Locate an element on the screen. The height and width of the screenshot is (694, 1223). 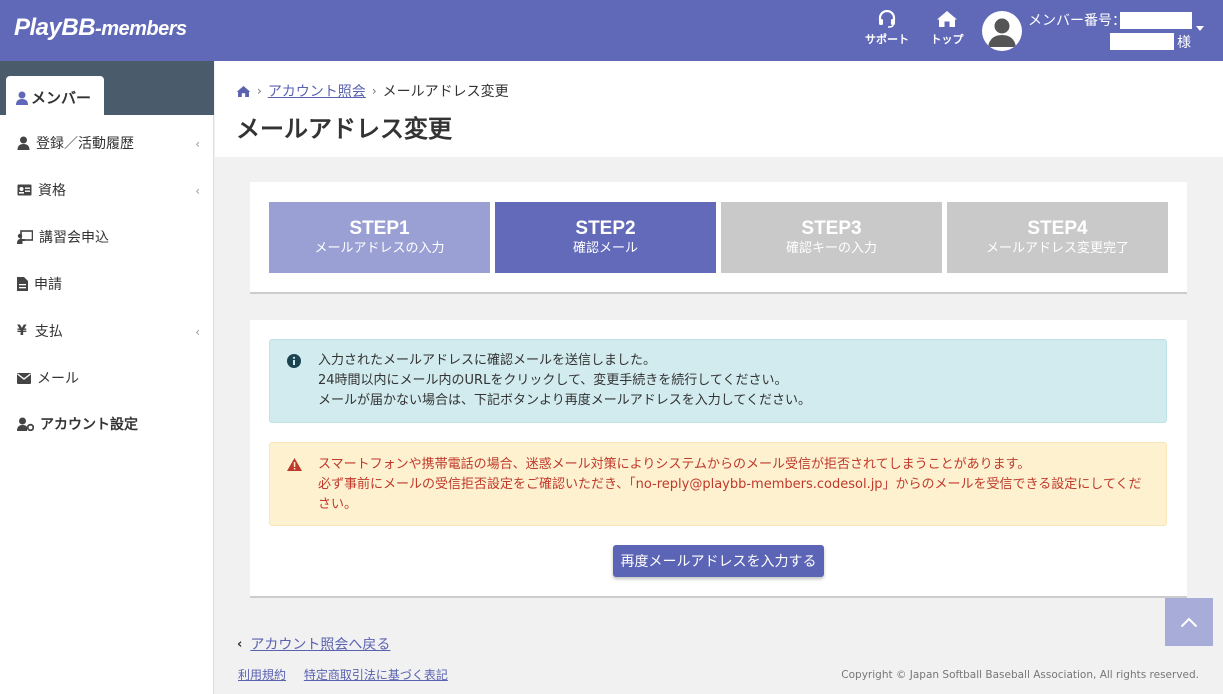
support-label: サポート is located at coordinates (887, 39).